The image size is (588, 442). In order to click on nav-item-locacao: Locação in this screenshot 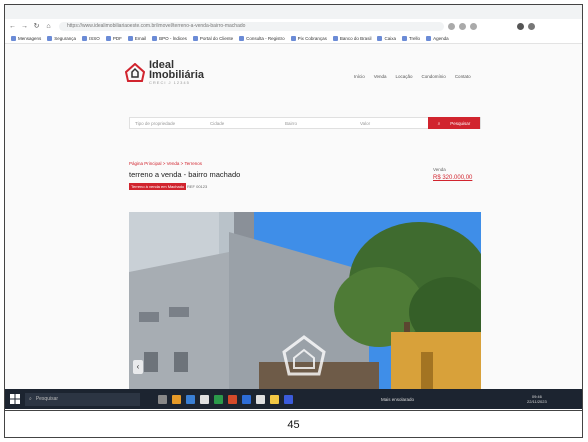, I will do `click(404, 76)`.